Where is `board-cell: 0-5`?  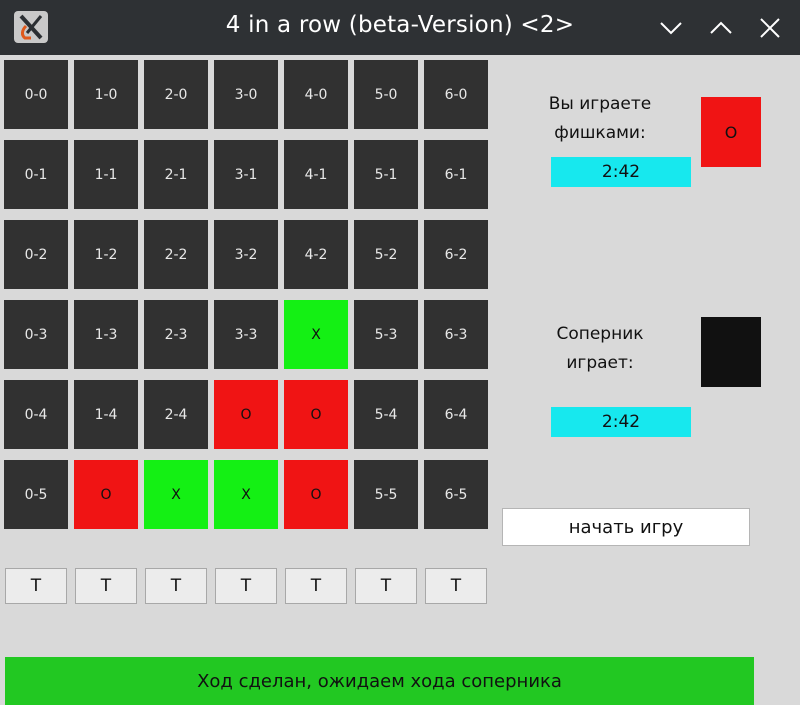 board-cell: 0-5 is located at coordinates (36, 494).